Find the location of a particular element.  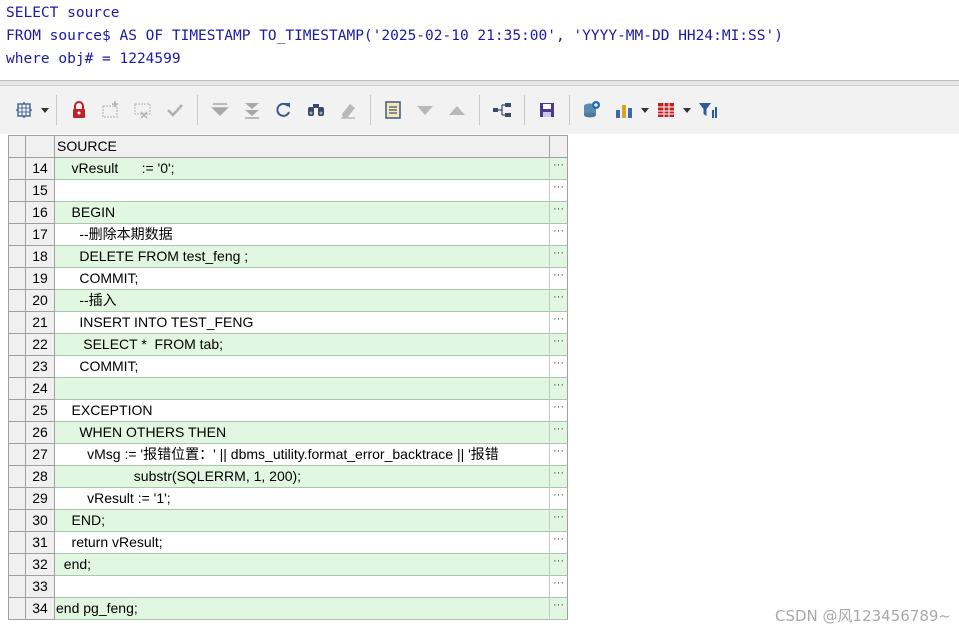

table-row: 32 end; ··· is located at coordinates (288, 565).